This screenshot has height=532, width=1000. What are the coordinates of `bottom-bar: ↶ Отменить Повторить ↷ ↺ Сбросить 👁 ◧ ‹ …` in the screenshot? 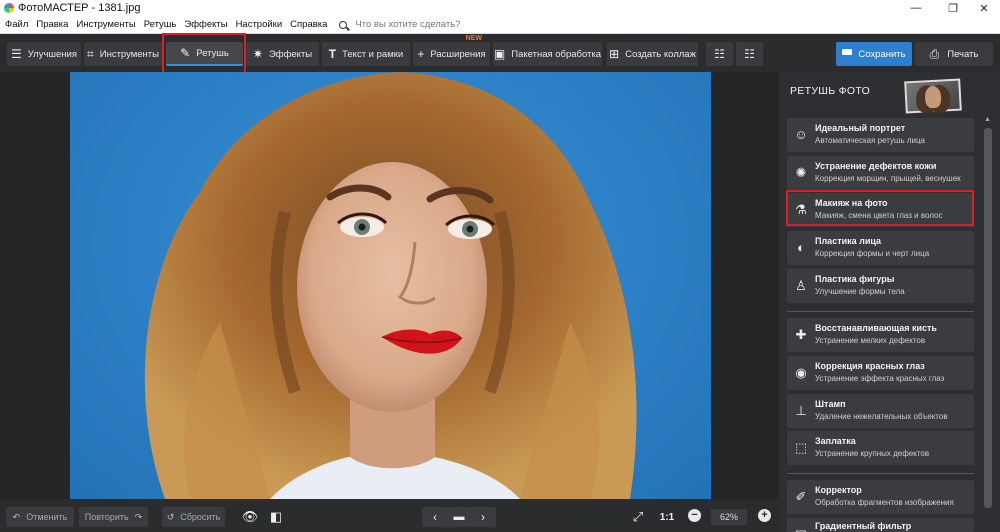 It's located at (390, 515).